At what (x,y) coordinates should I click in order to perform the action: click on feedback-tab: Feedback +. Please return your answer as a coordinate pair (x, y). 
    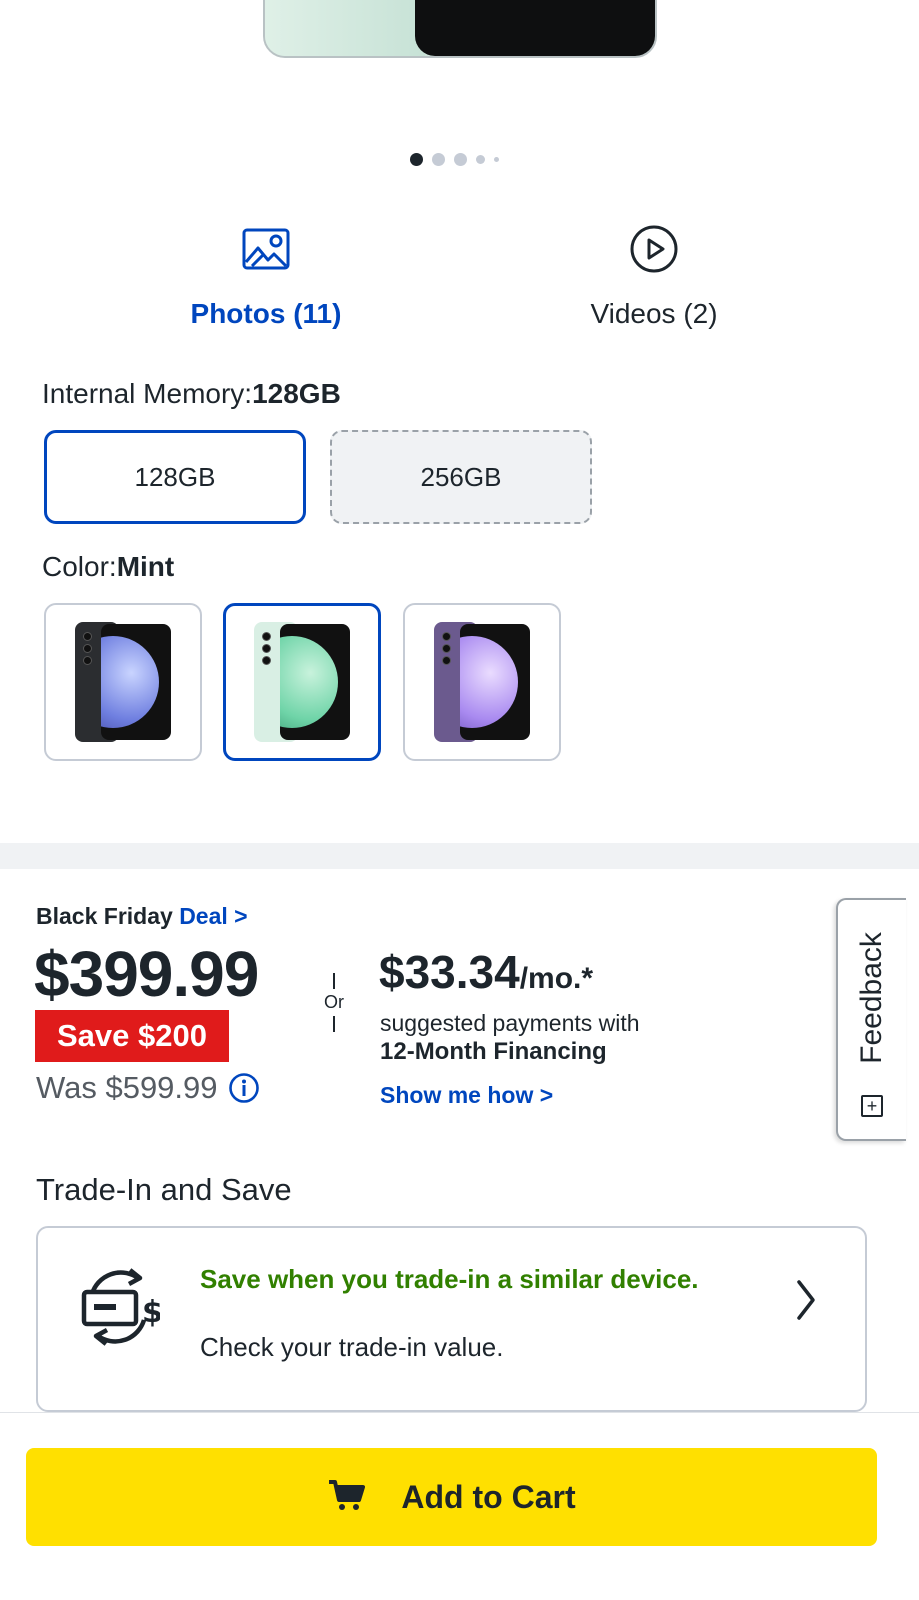
    Looking at the image, I should click on (871, 1019).